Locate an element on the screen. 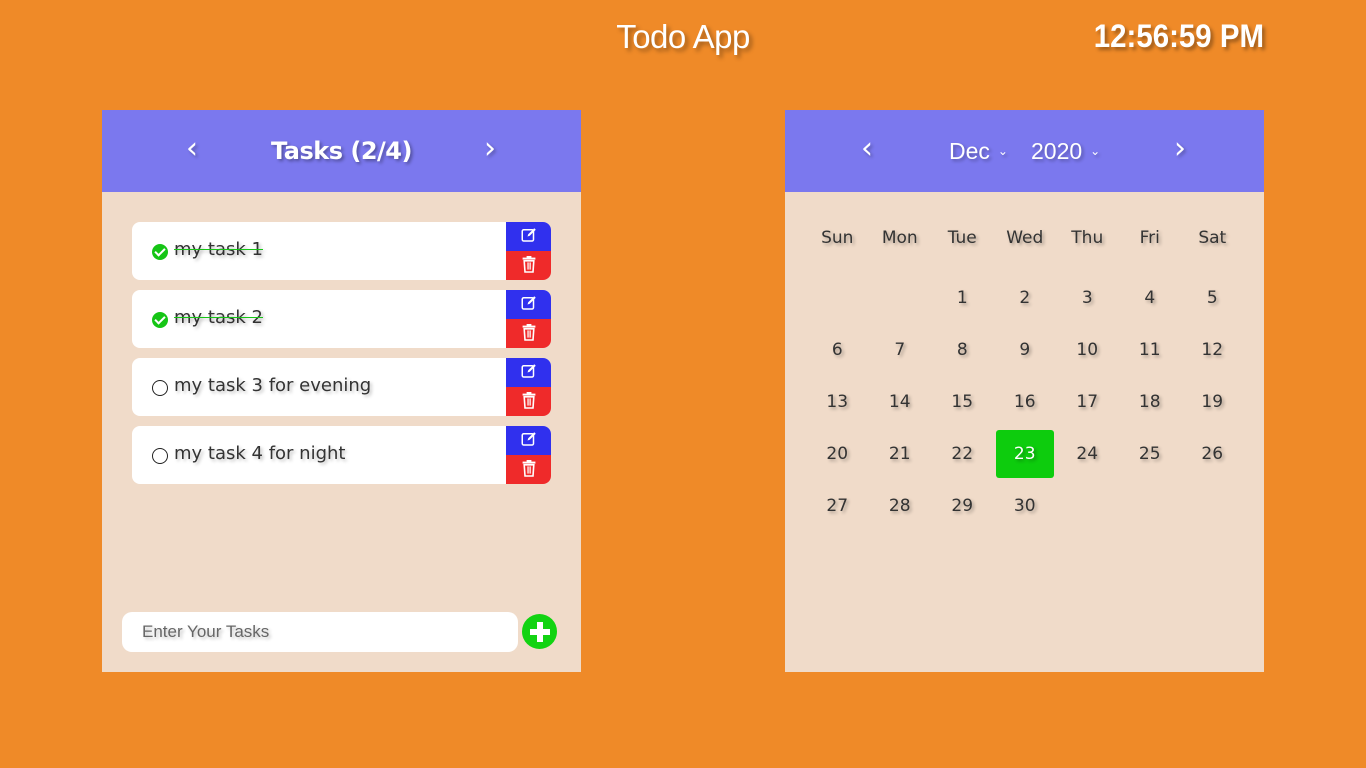  calendar-day: 9 is located at coordinates (1025, 350).